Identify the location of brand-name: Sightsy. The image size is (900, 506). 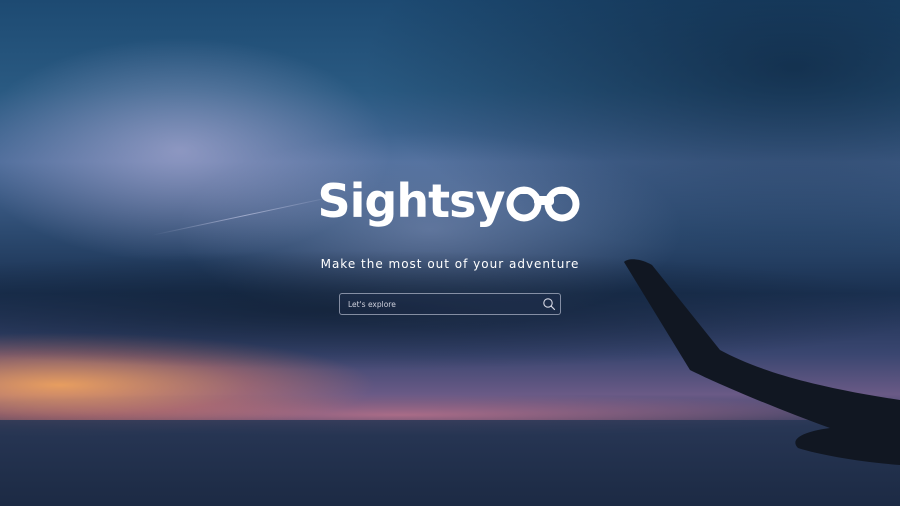
(411, 201).